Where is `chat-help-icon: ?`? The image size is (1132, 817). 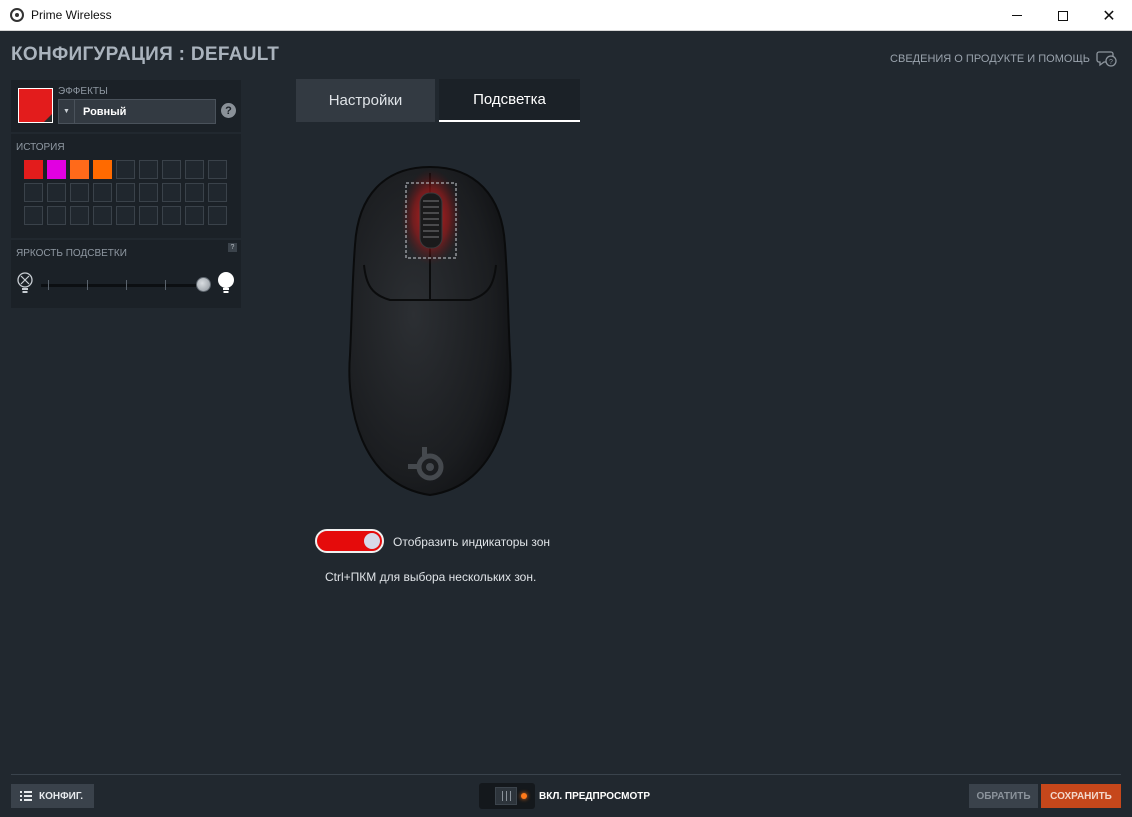
chat-help-icon: ? is located at coordinates (1106, 59).